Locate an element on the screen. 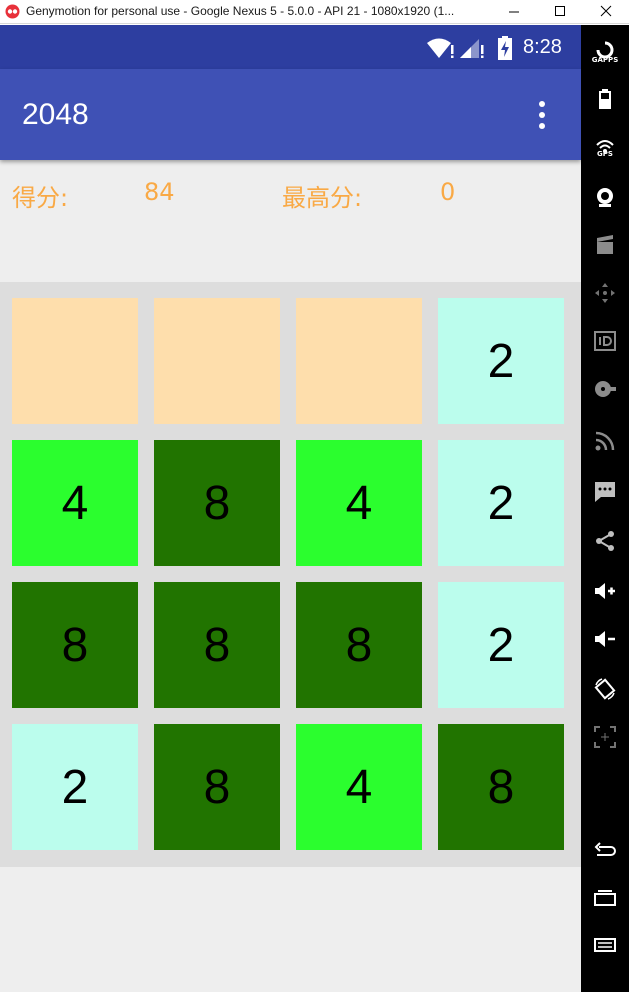 The height and width of the screenshot is (992, 629). status-time: 8:28 is located at coordinates (542, 47).